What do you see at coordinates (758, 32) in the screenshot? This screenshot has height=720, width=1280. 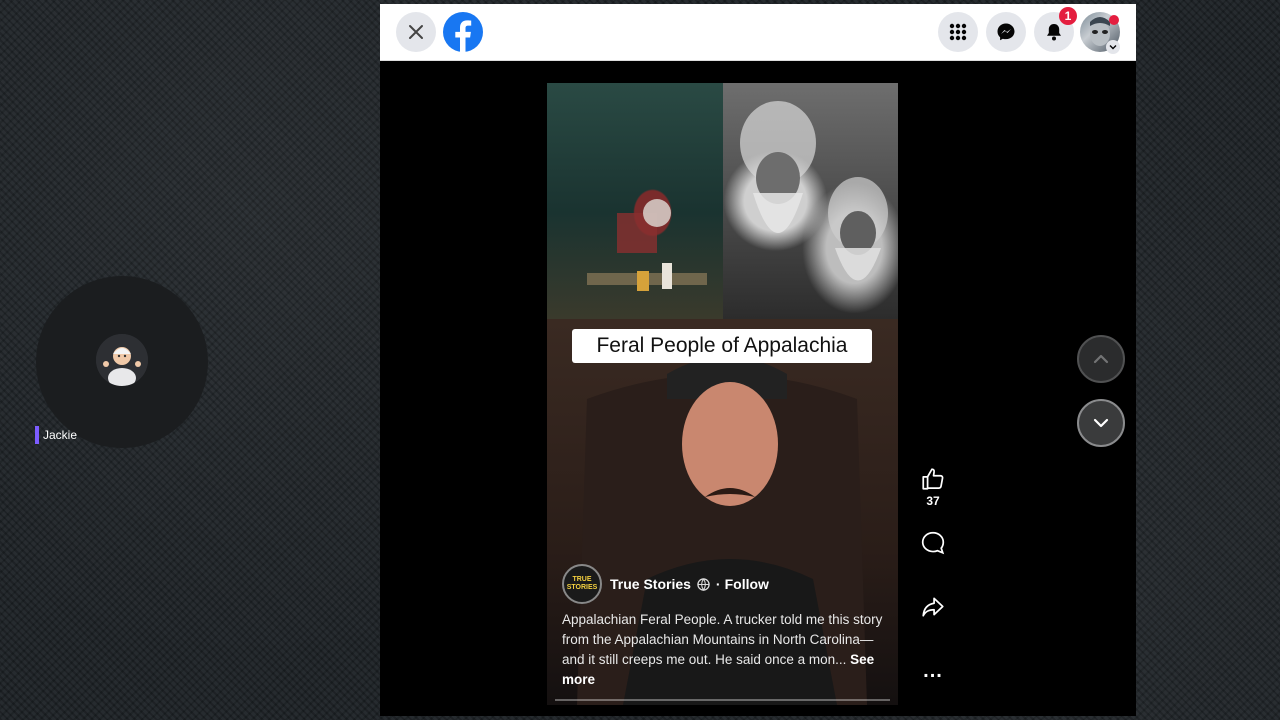 I see `top-bar: 1` at bounding box center [758, 32].